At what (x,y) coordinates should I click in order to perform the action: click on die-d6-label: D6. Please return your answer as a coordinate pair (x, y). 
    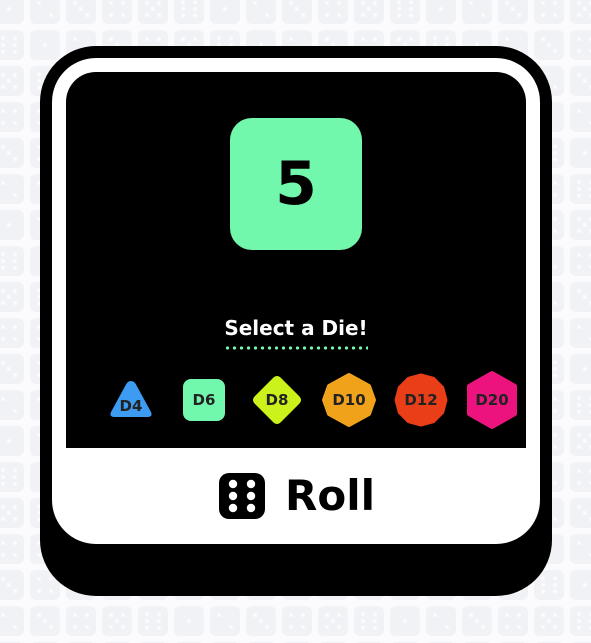
    Looking at the image, I should click on (204, 400).